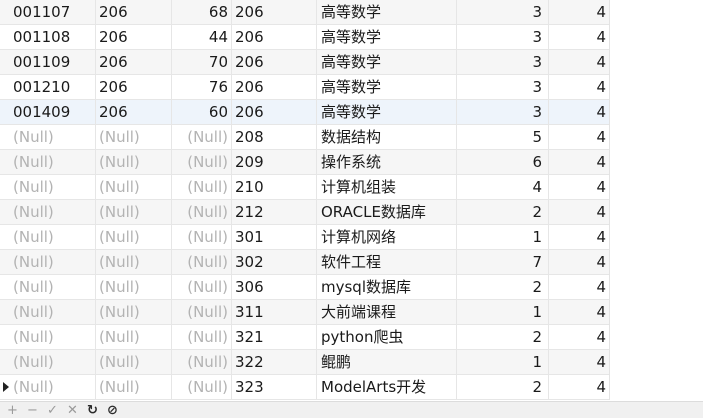 This screenshot has width=703, height=418. I want to click on cell-col4: 210, so click(274, 187).